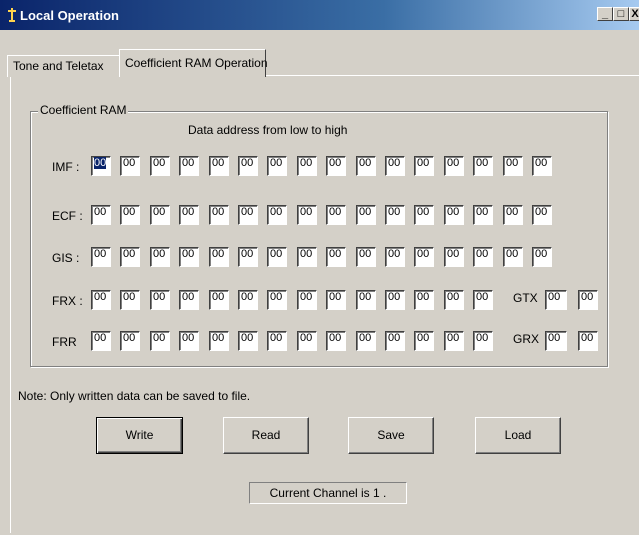 This screenshot has height=535, width=639. What do you see at coordinates (67, 301) in the screenshot?
I see `row-label-frx: FRX :` at bounding box center [67, 301].